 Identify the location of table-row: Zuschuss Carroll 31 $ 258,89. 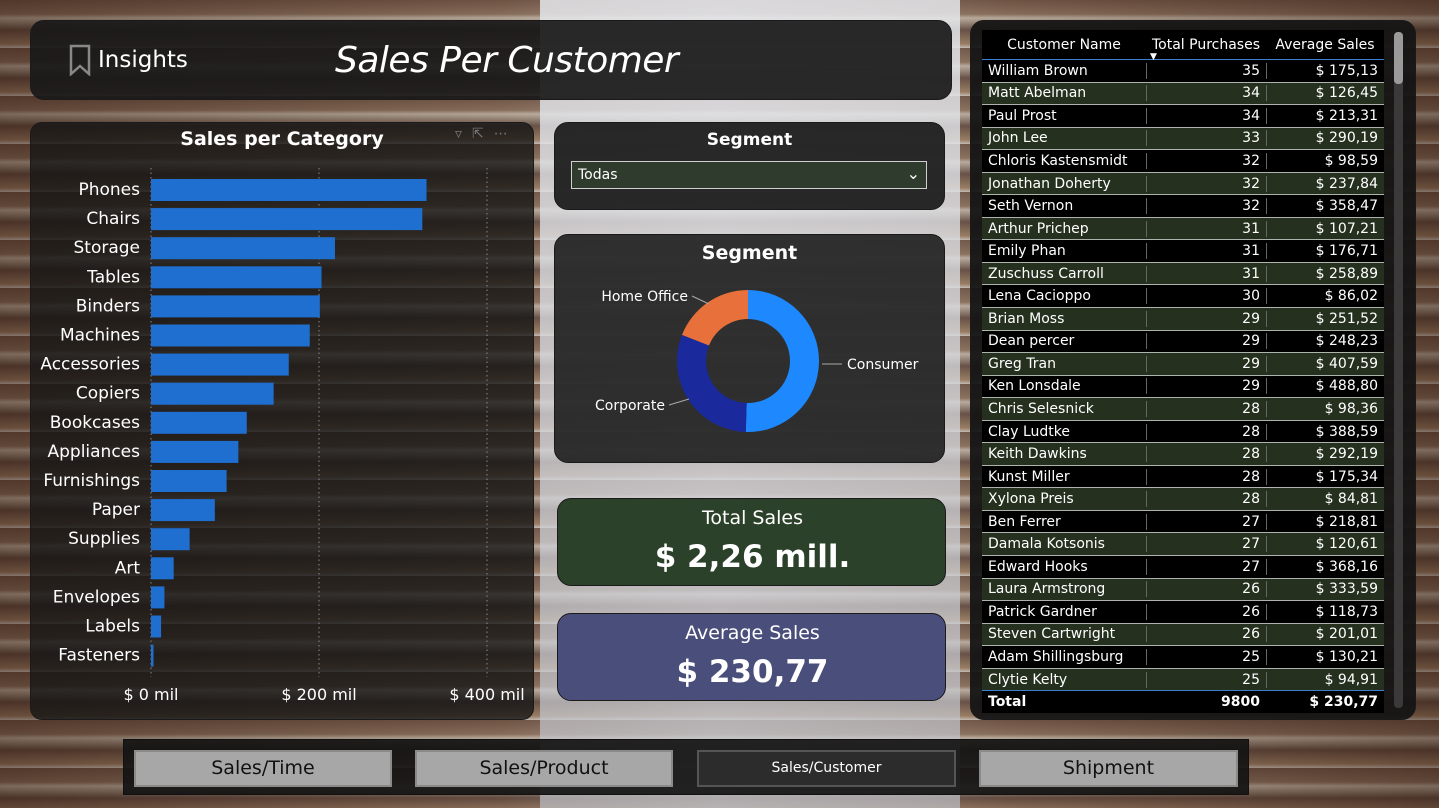
(1183, 274).